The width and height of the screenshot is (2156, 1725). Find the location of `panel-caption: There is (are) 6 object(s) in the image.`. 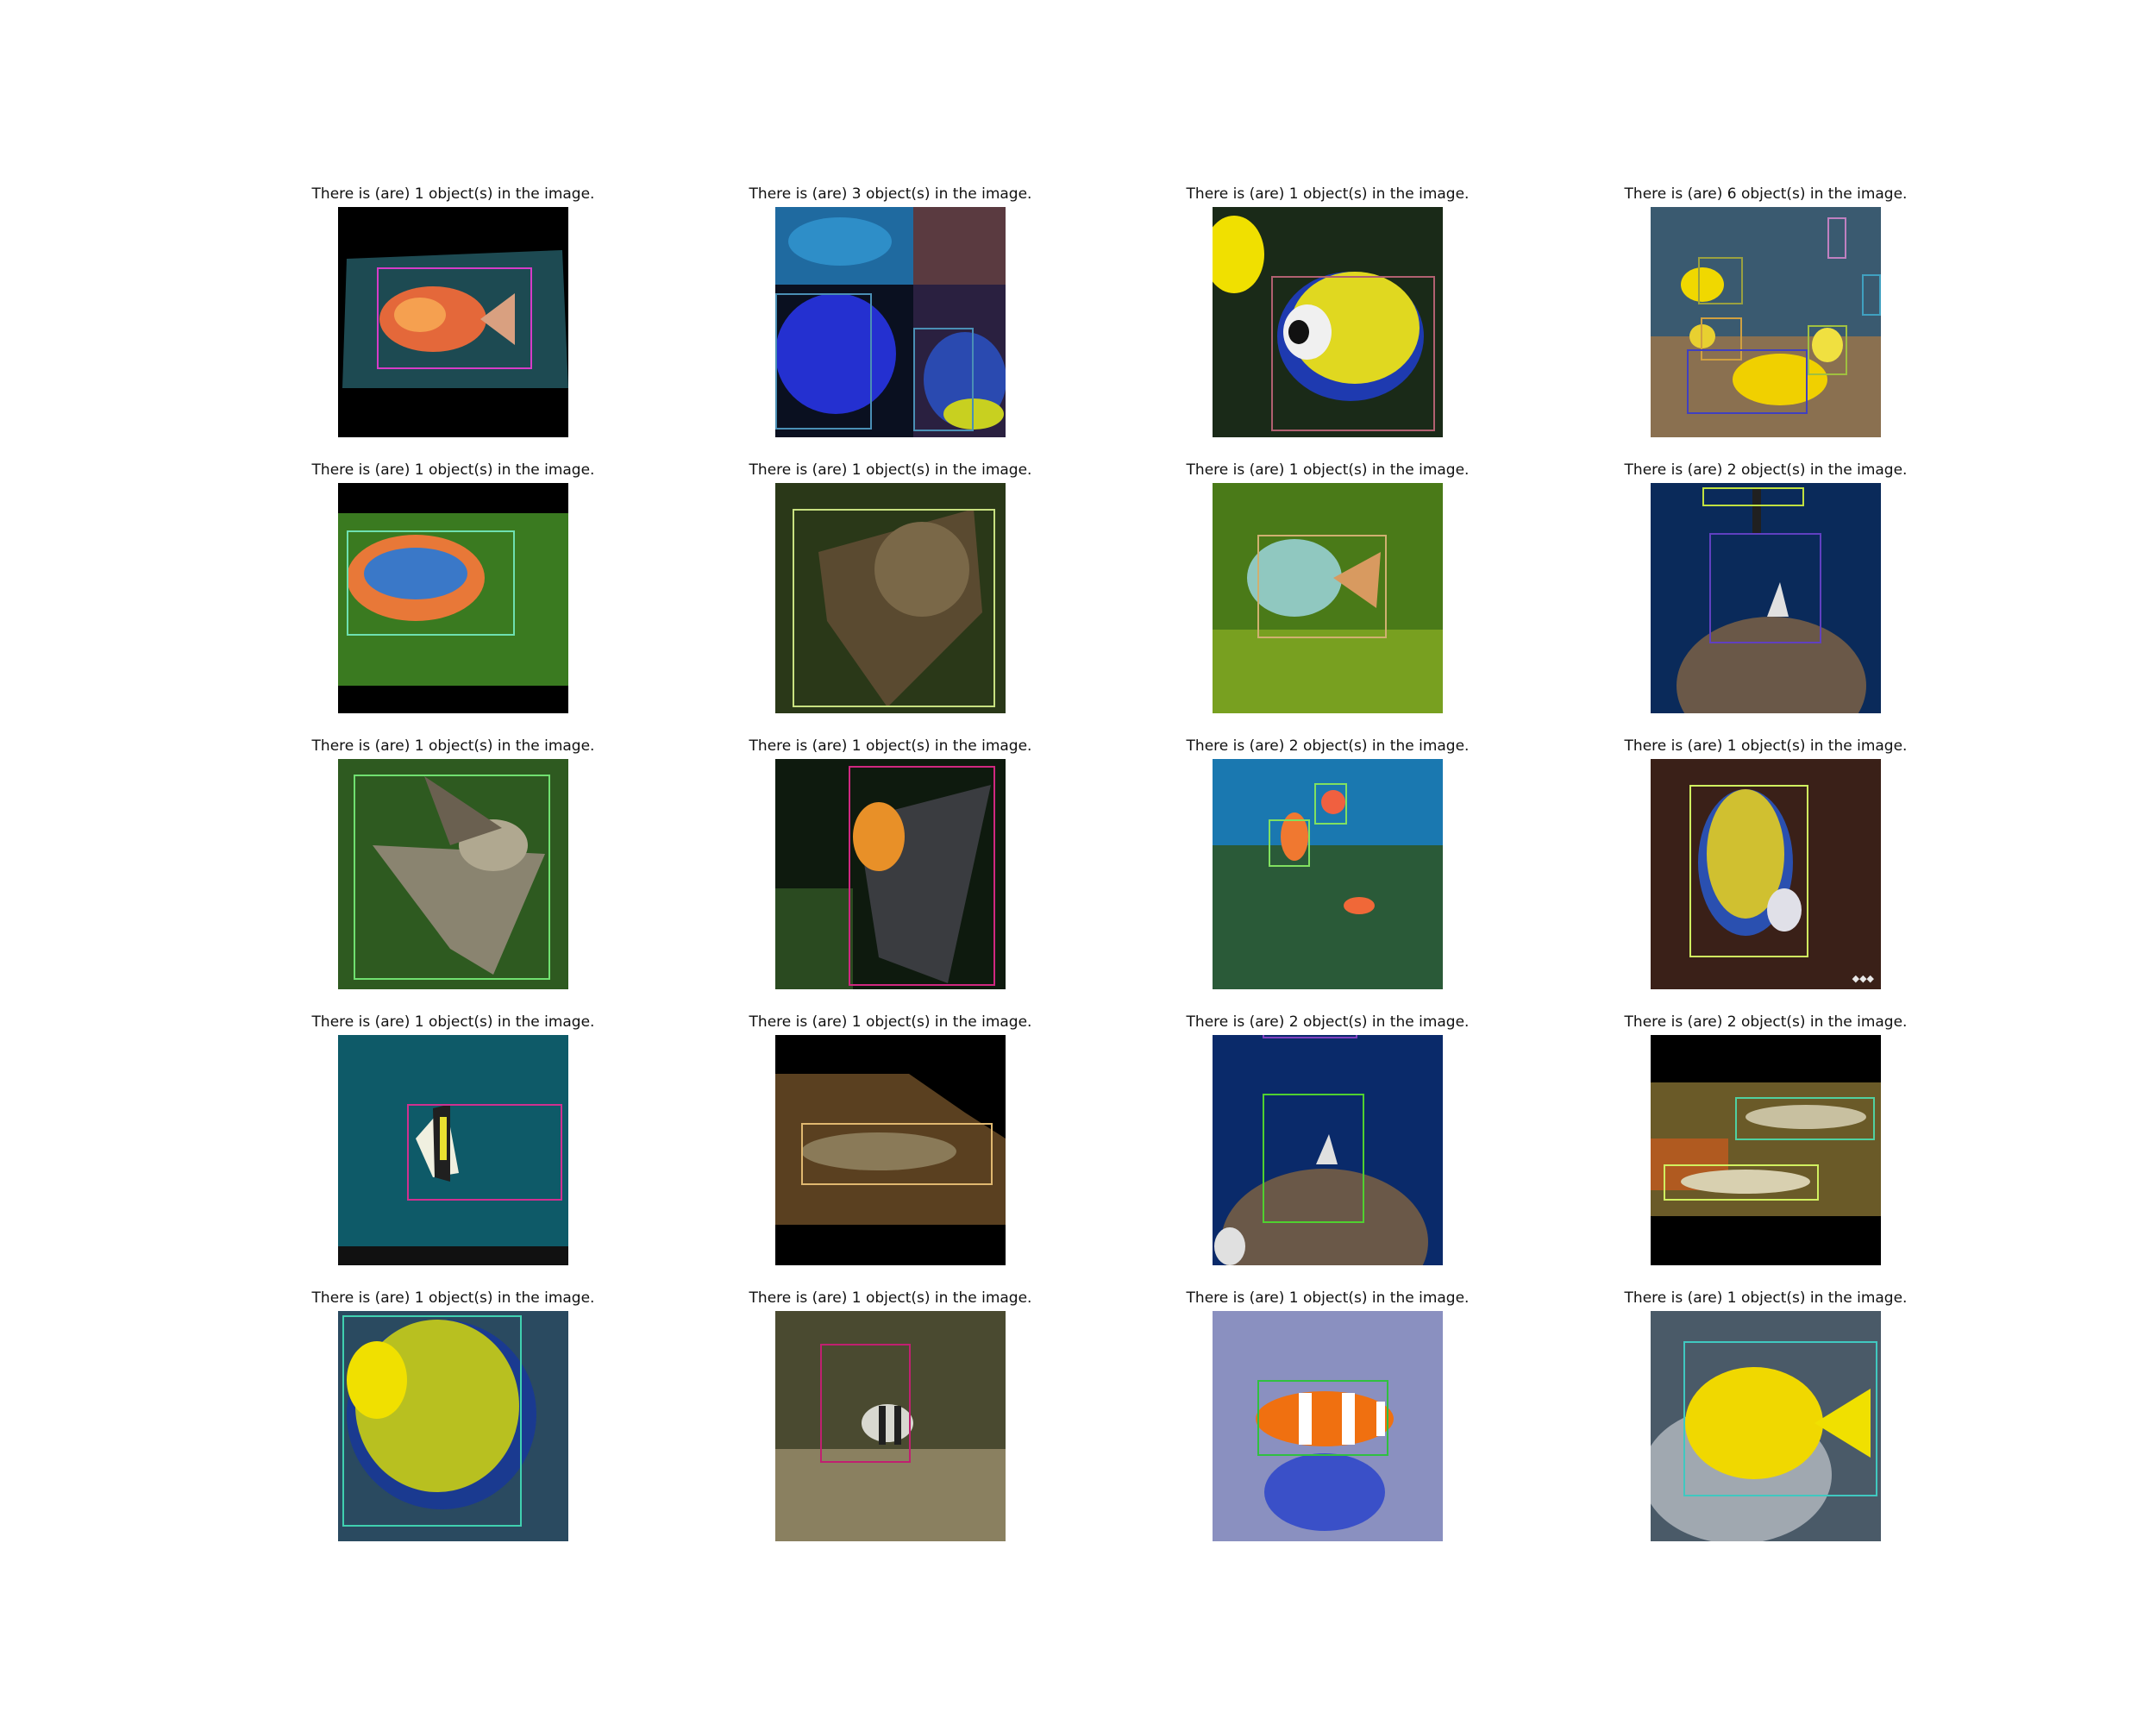

panel-caption: There is (are) 6 object(s) in the image. is located at coordinates (1766, 194).